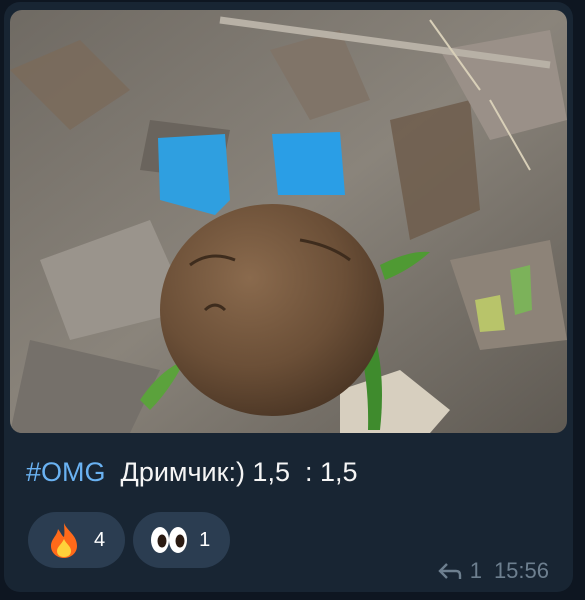 The height and width of the screenshot is (600, 585). I want to click on reaction-fire: 4, so click(77, 540).